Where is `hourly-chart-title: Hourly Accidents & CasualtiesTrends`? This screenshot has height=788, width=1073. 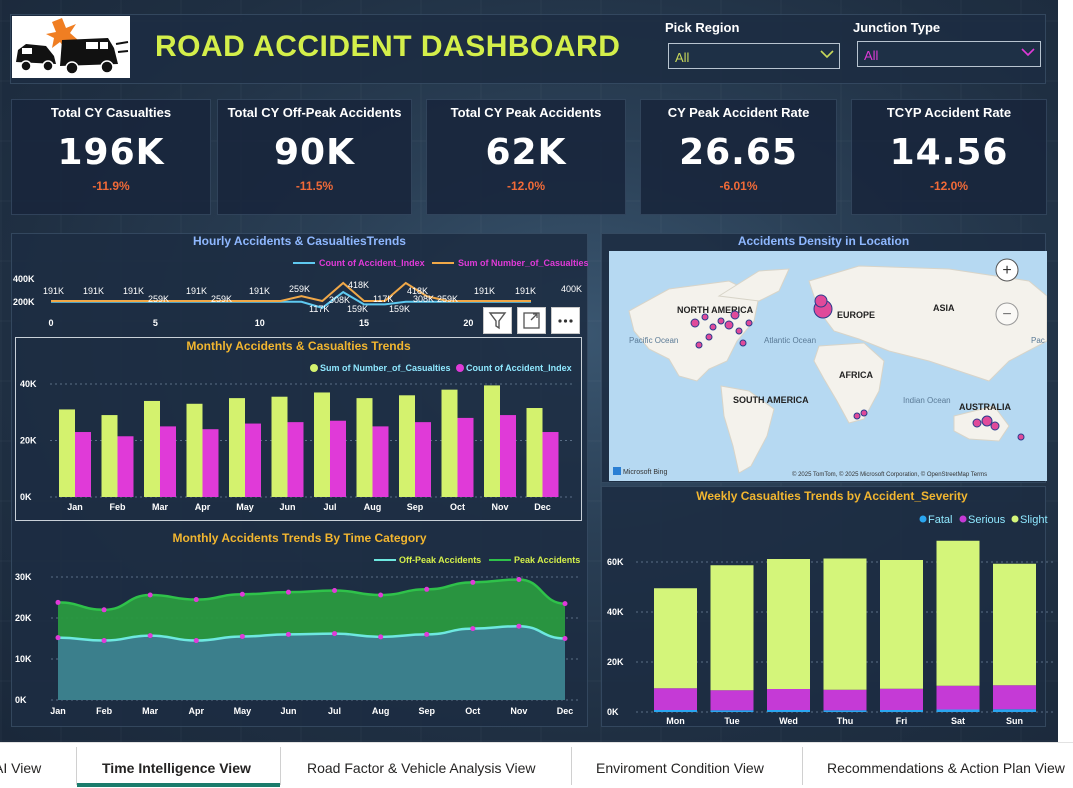 hourly-chart-title: Hourly Accidents & CasualtiesTrends is located at coordinates (299, 241).